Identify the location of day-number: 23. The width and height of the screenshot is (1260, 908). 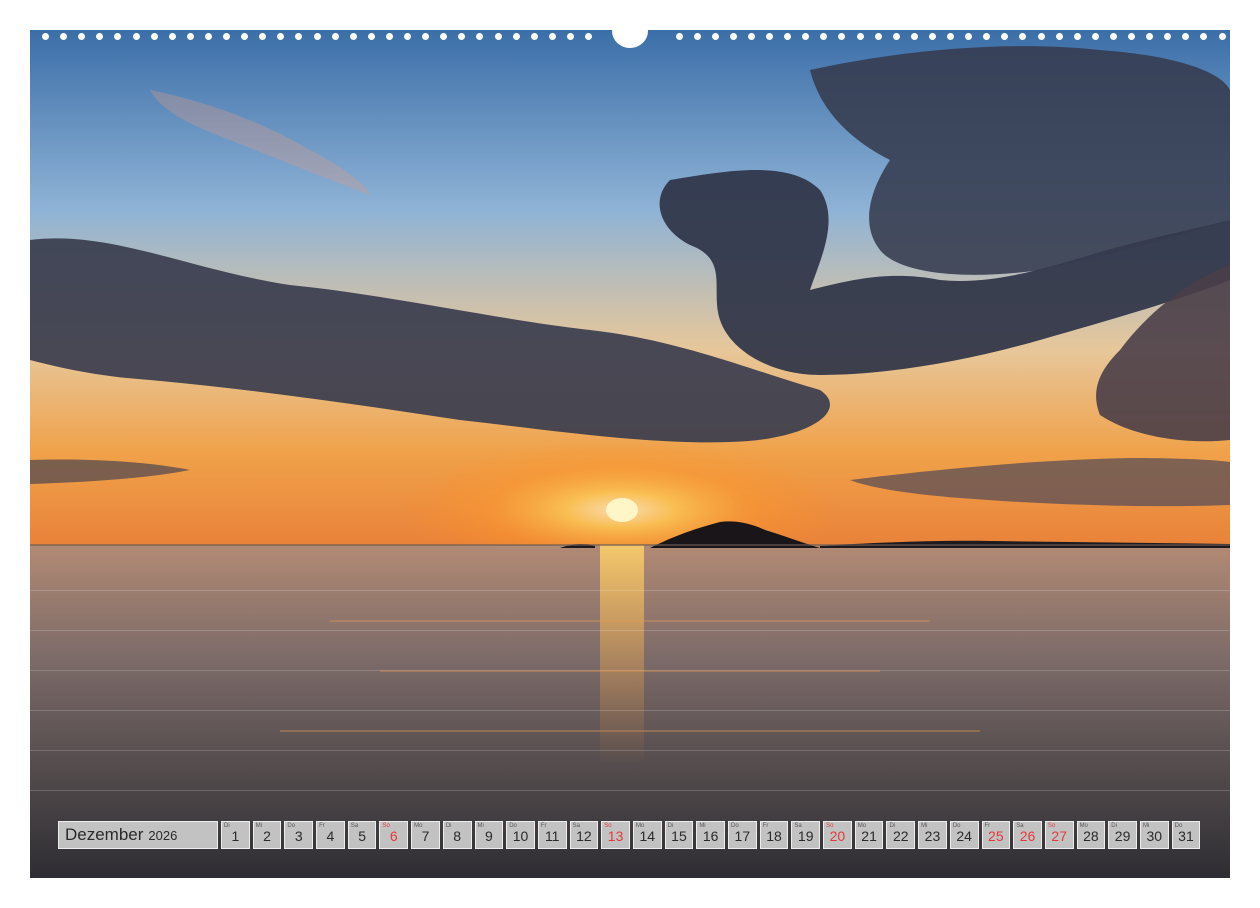
(932, 836).